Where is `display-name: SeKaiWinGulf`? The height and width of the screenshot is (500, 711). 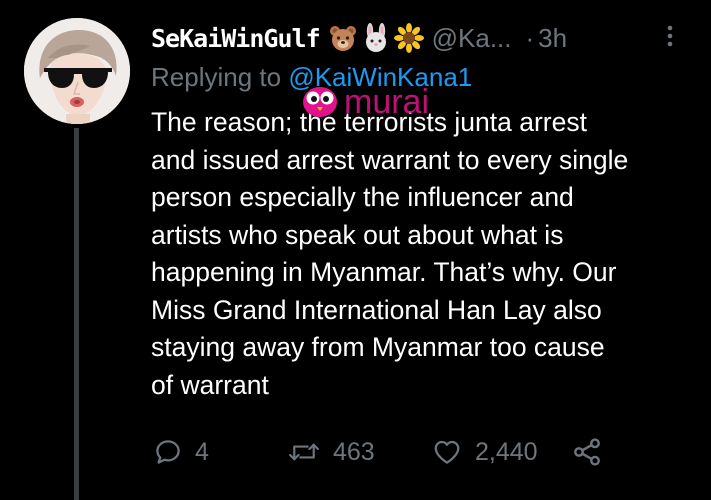
display-name: SeKaiWinGulf is located at coordinates (236, 38).